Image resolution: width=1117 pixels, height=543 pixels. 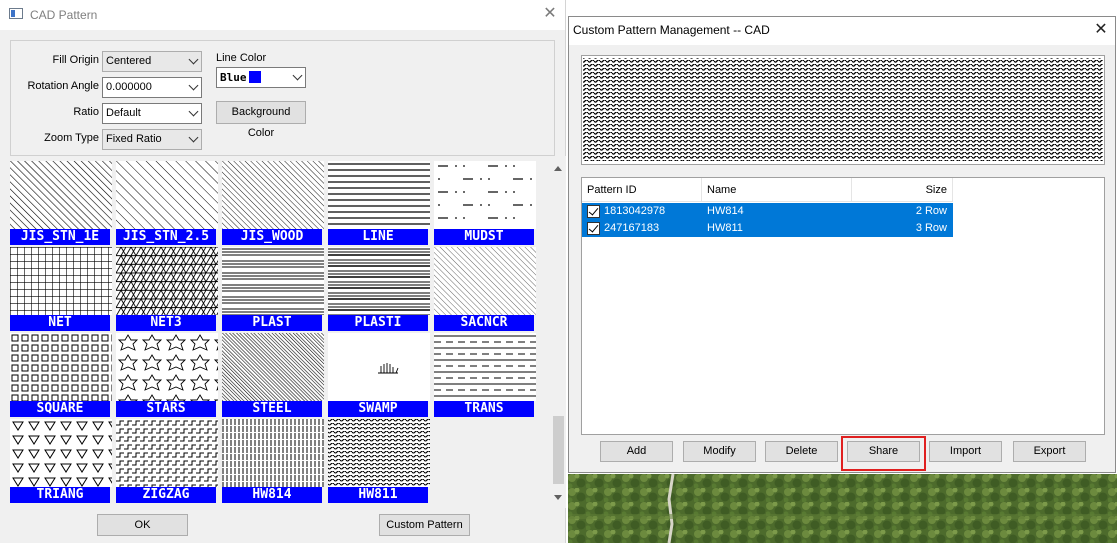 What do you see at coordinates (254, 77) in the screenshot?
I see `color-swatch` at bounding box center [254, 77].